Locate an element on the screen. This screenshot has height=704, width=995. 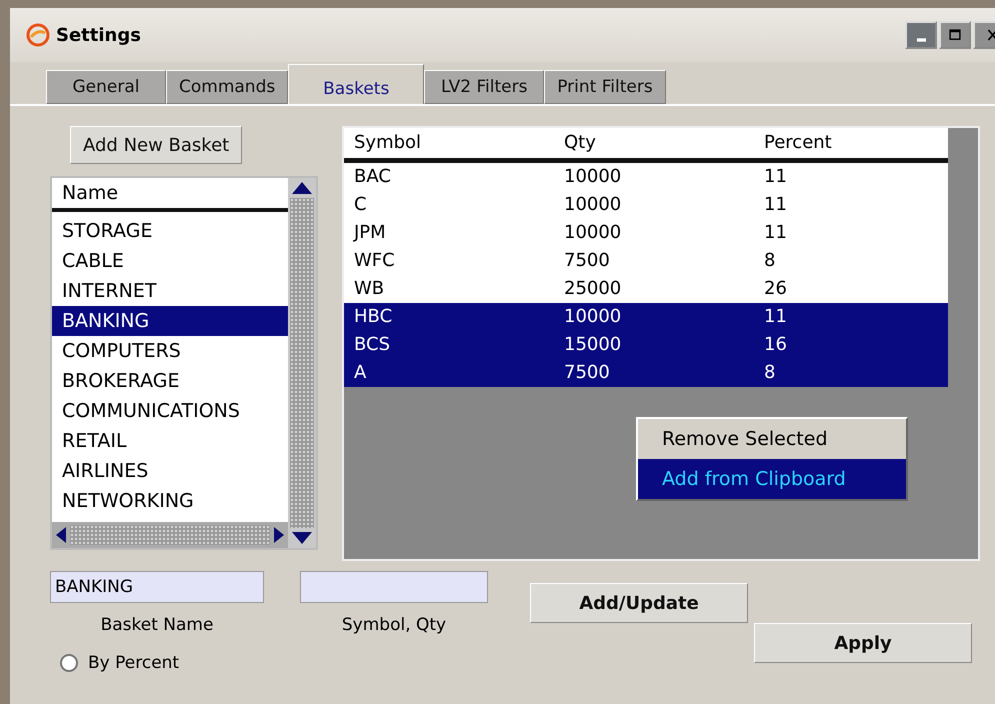
table-row: BCS 15000 16 is located at coordinates (646, 345).